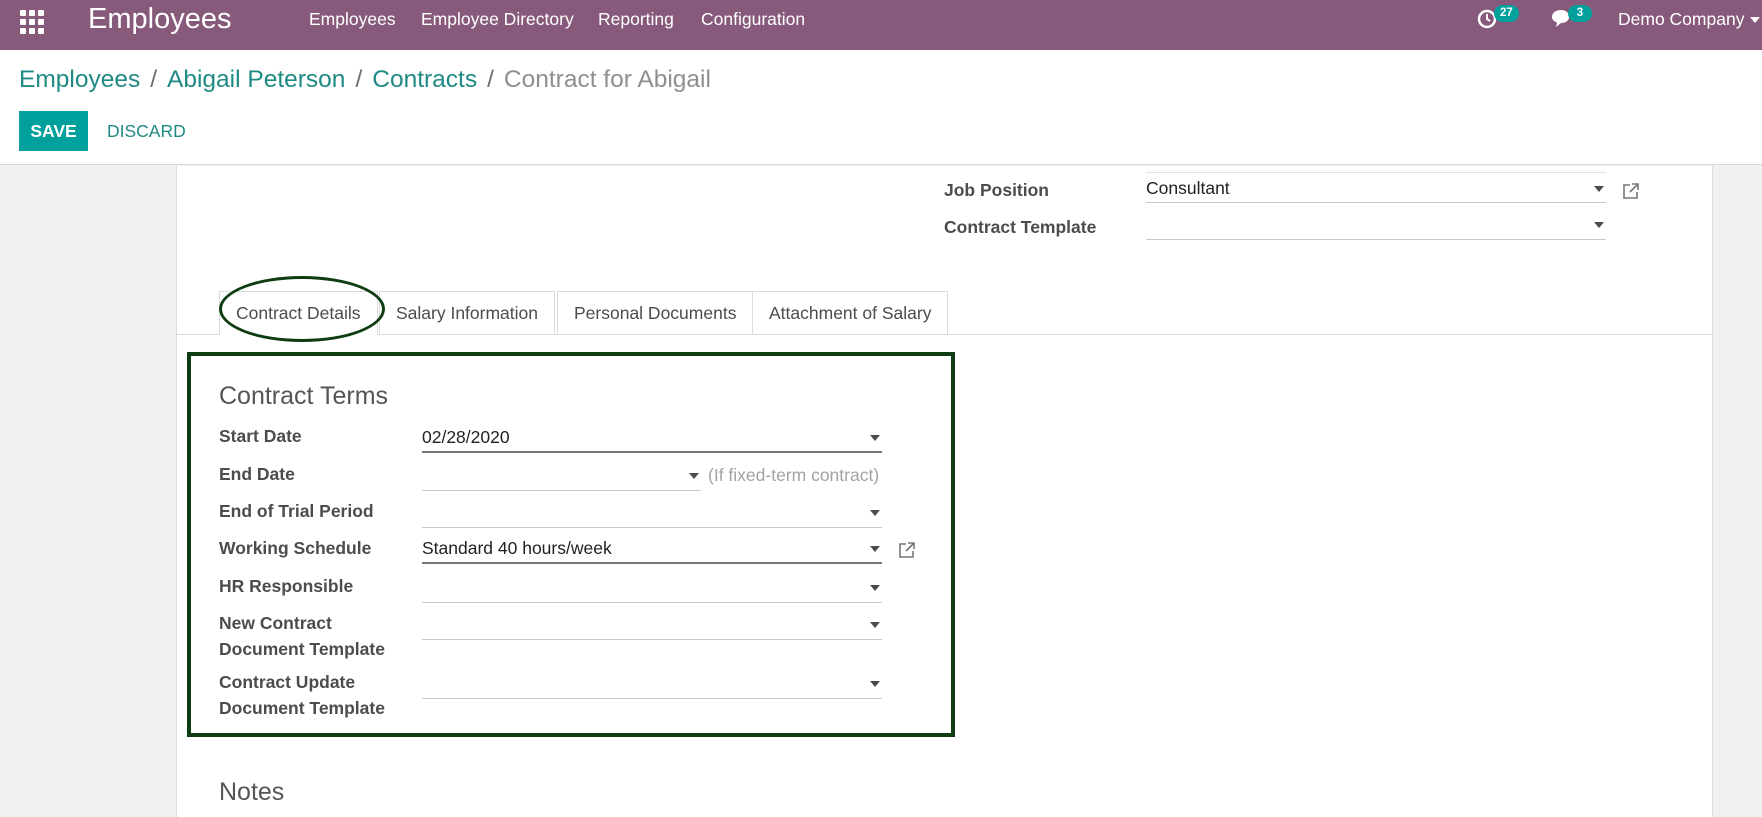 This screenshot has width=1762, height=817. I want to click on breadcrumb-current: Contract for Abigail, so click(607, 79).